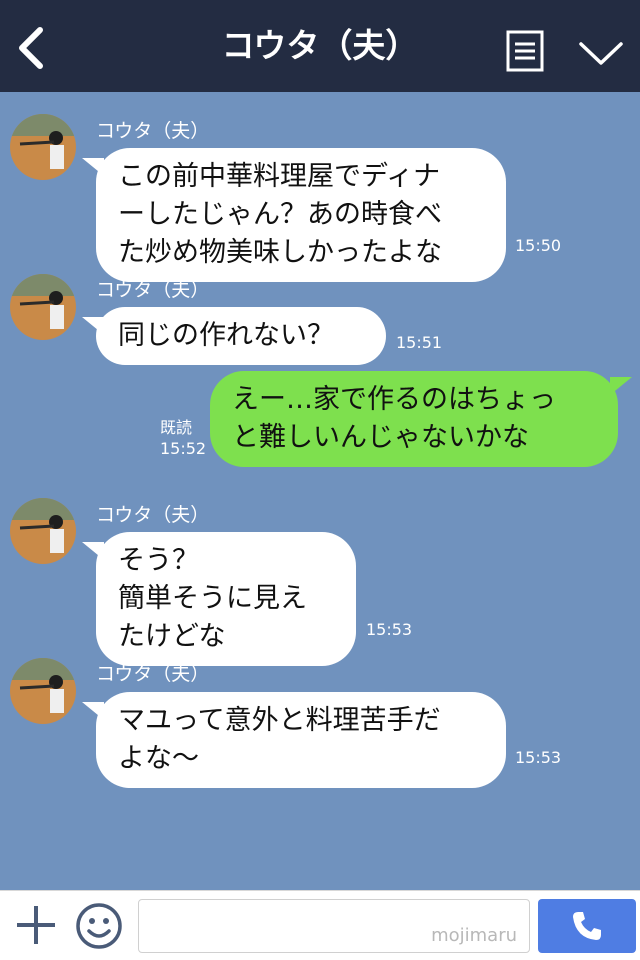 This screenshot has height=960, width=640. Describe the element at coordinates (601, 53) in the screenshot. I see `chevron-down-icon` at that location.